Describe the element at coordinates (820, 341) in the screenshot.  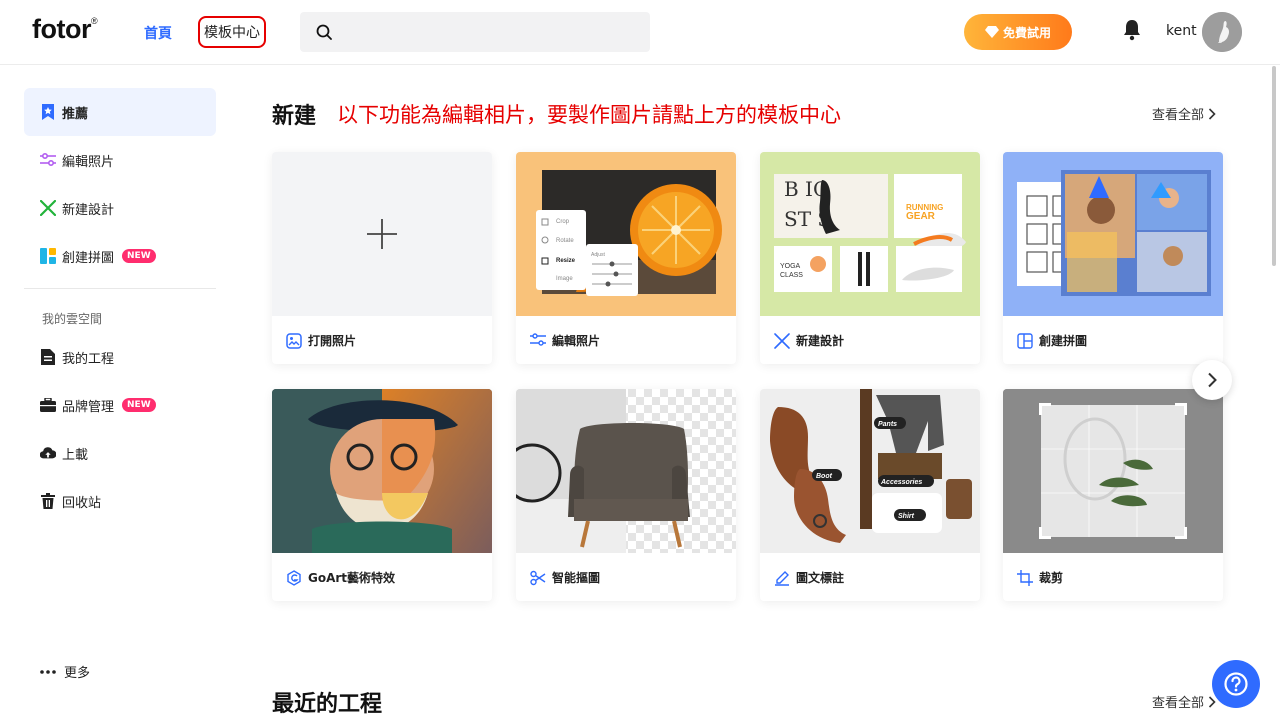
I see `card-label-text: 新建設計` at that location.